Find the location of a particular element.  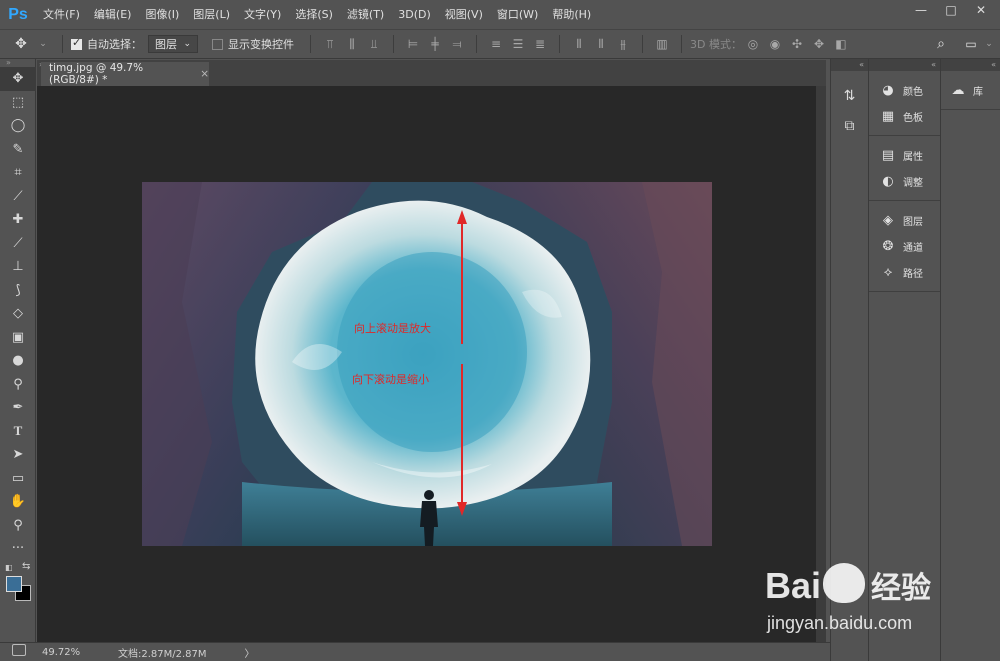

align-left-icon: ⊨ is located at coordinates (413, 44).